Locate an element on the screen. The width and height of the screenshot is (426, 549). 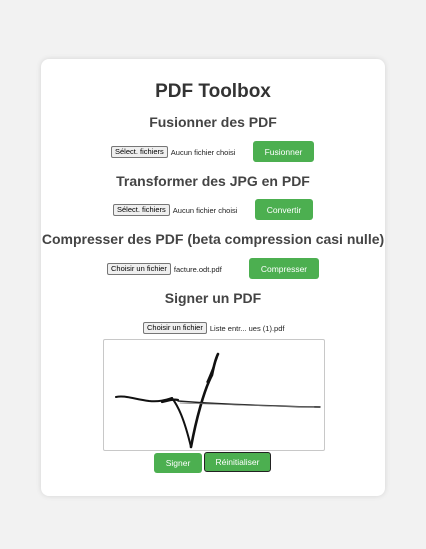
convert-file-status: Aucun fichier choisi is located at coordinates (205, 210).